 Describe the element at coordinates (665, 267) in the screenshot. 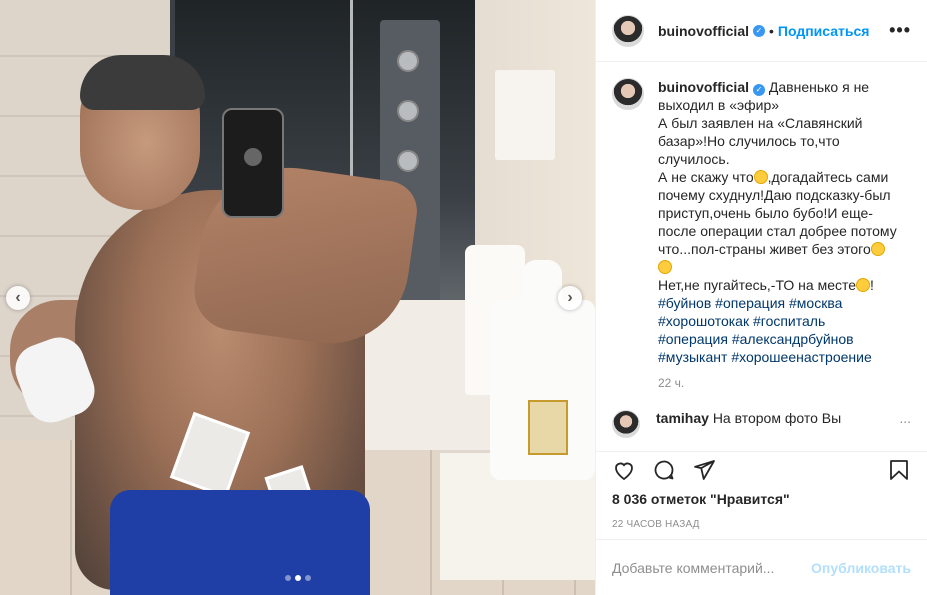

I see `sunglasses-emoji-icon` at that location.